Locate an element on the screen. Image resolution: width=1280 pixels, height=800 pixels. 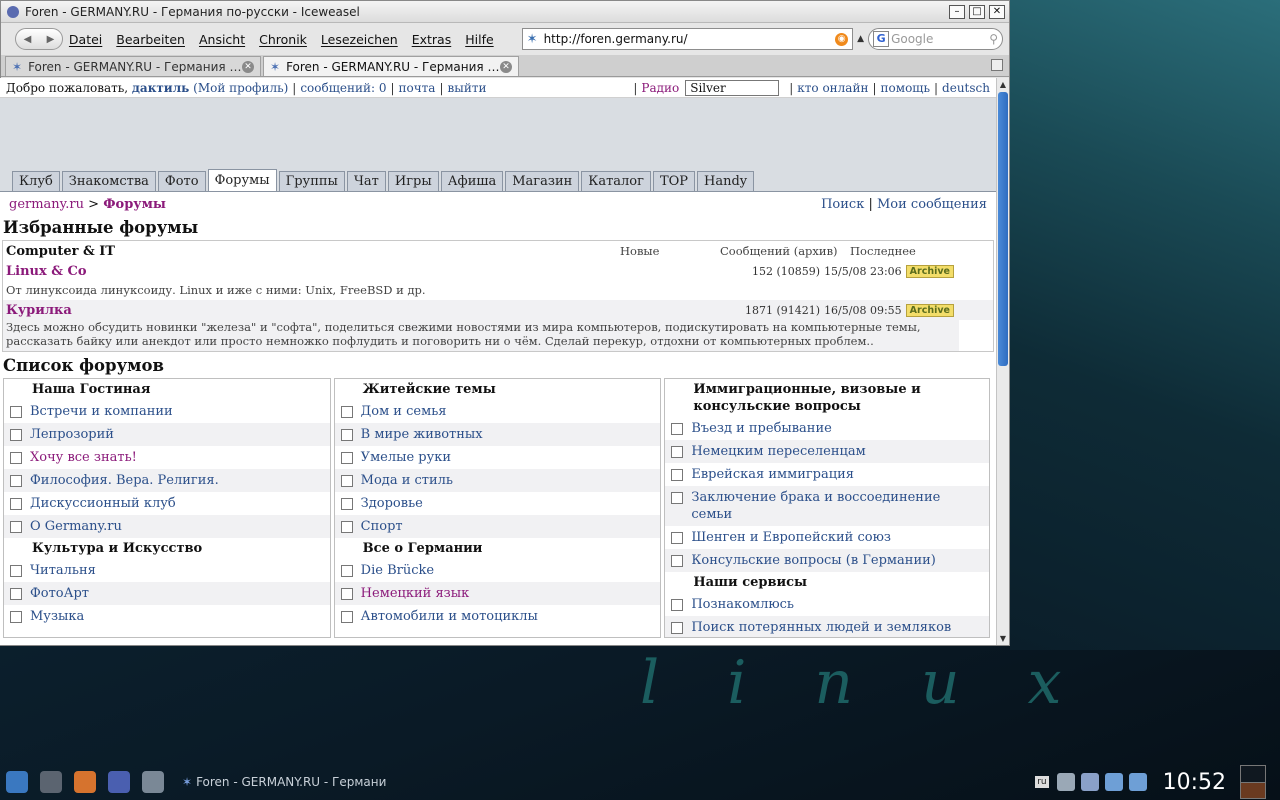
list-item: Хочу все знать! is located at coordinates (167, 457).